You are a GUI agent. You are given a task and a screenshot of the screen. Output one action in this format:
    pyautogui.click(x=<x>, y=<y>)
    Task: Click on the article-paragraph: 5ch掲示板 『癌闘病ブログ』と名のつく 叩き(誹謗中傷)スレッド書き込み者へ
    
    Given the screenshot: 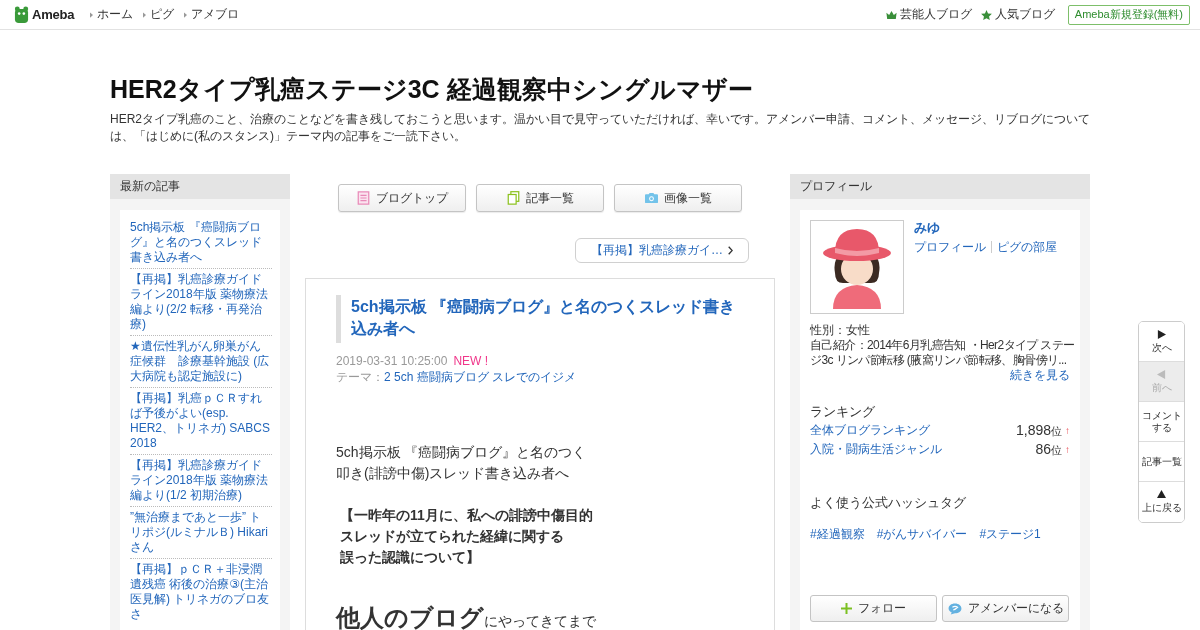 What is the action you would take?
    pyautogui.click(x=462, y=463)
    